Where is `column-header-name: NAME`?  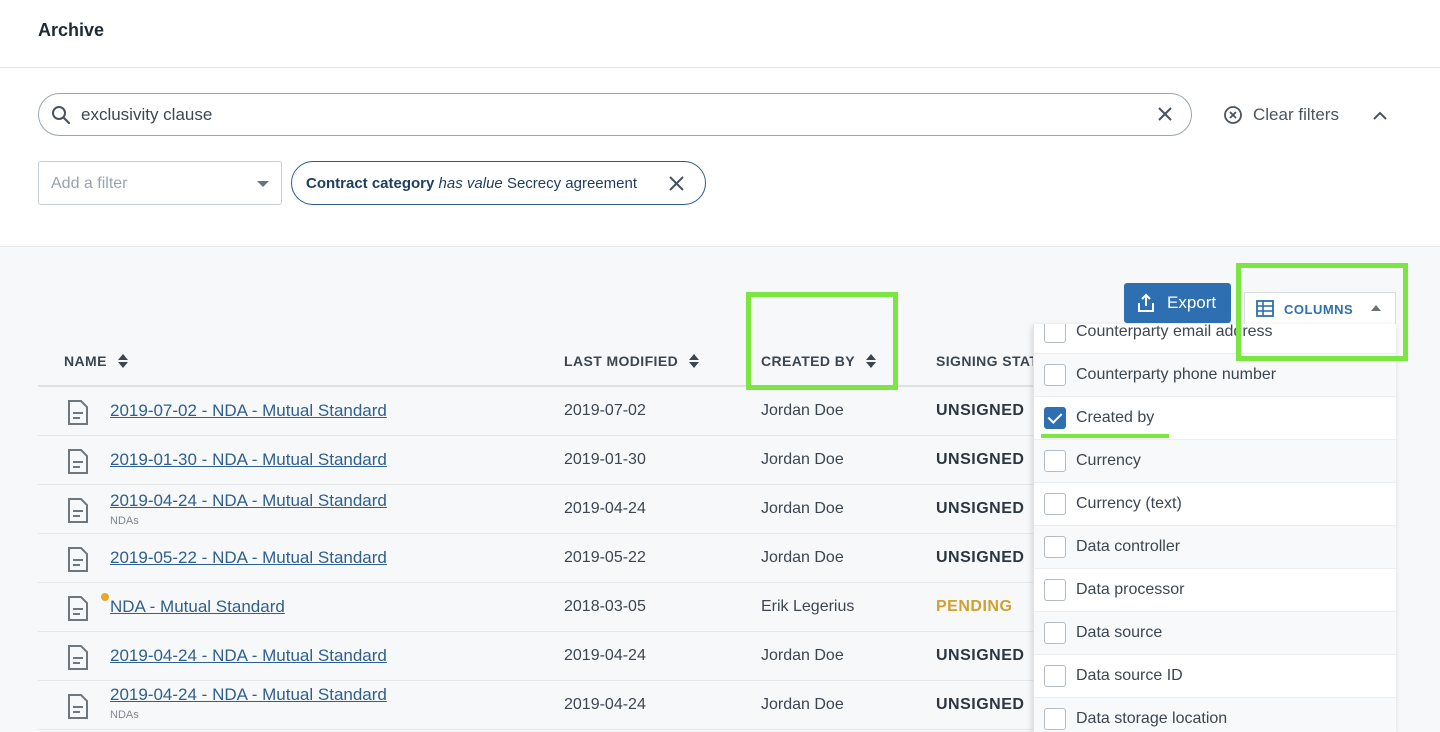 column-header-name: NAME is located at coordinates (96, 361).